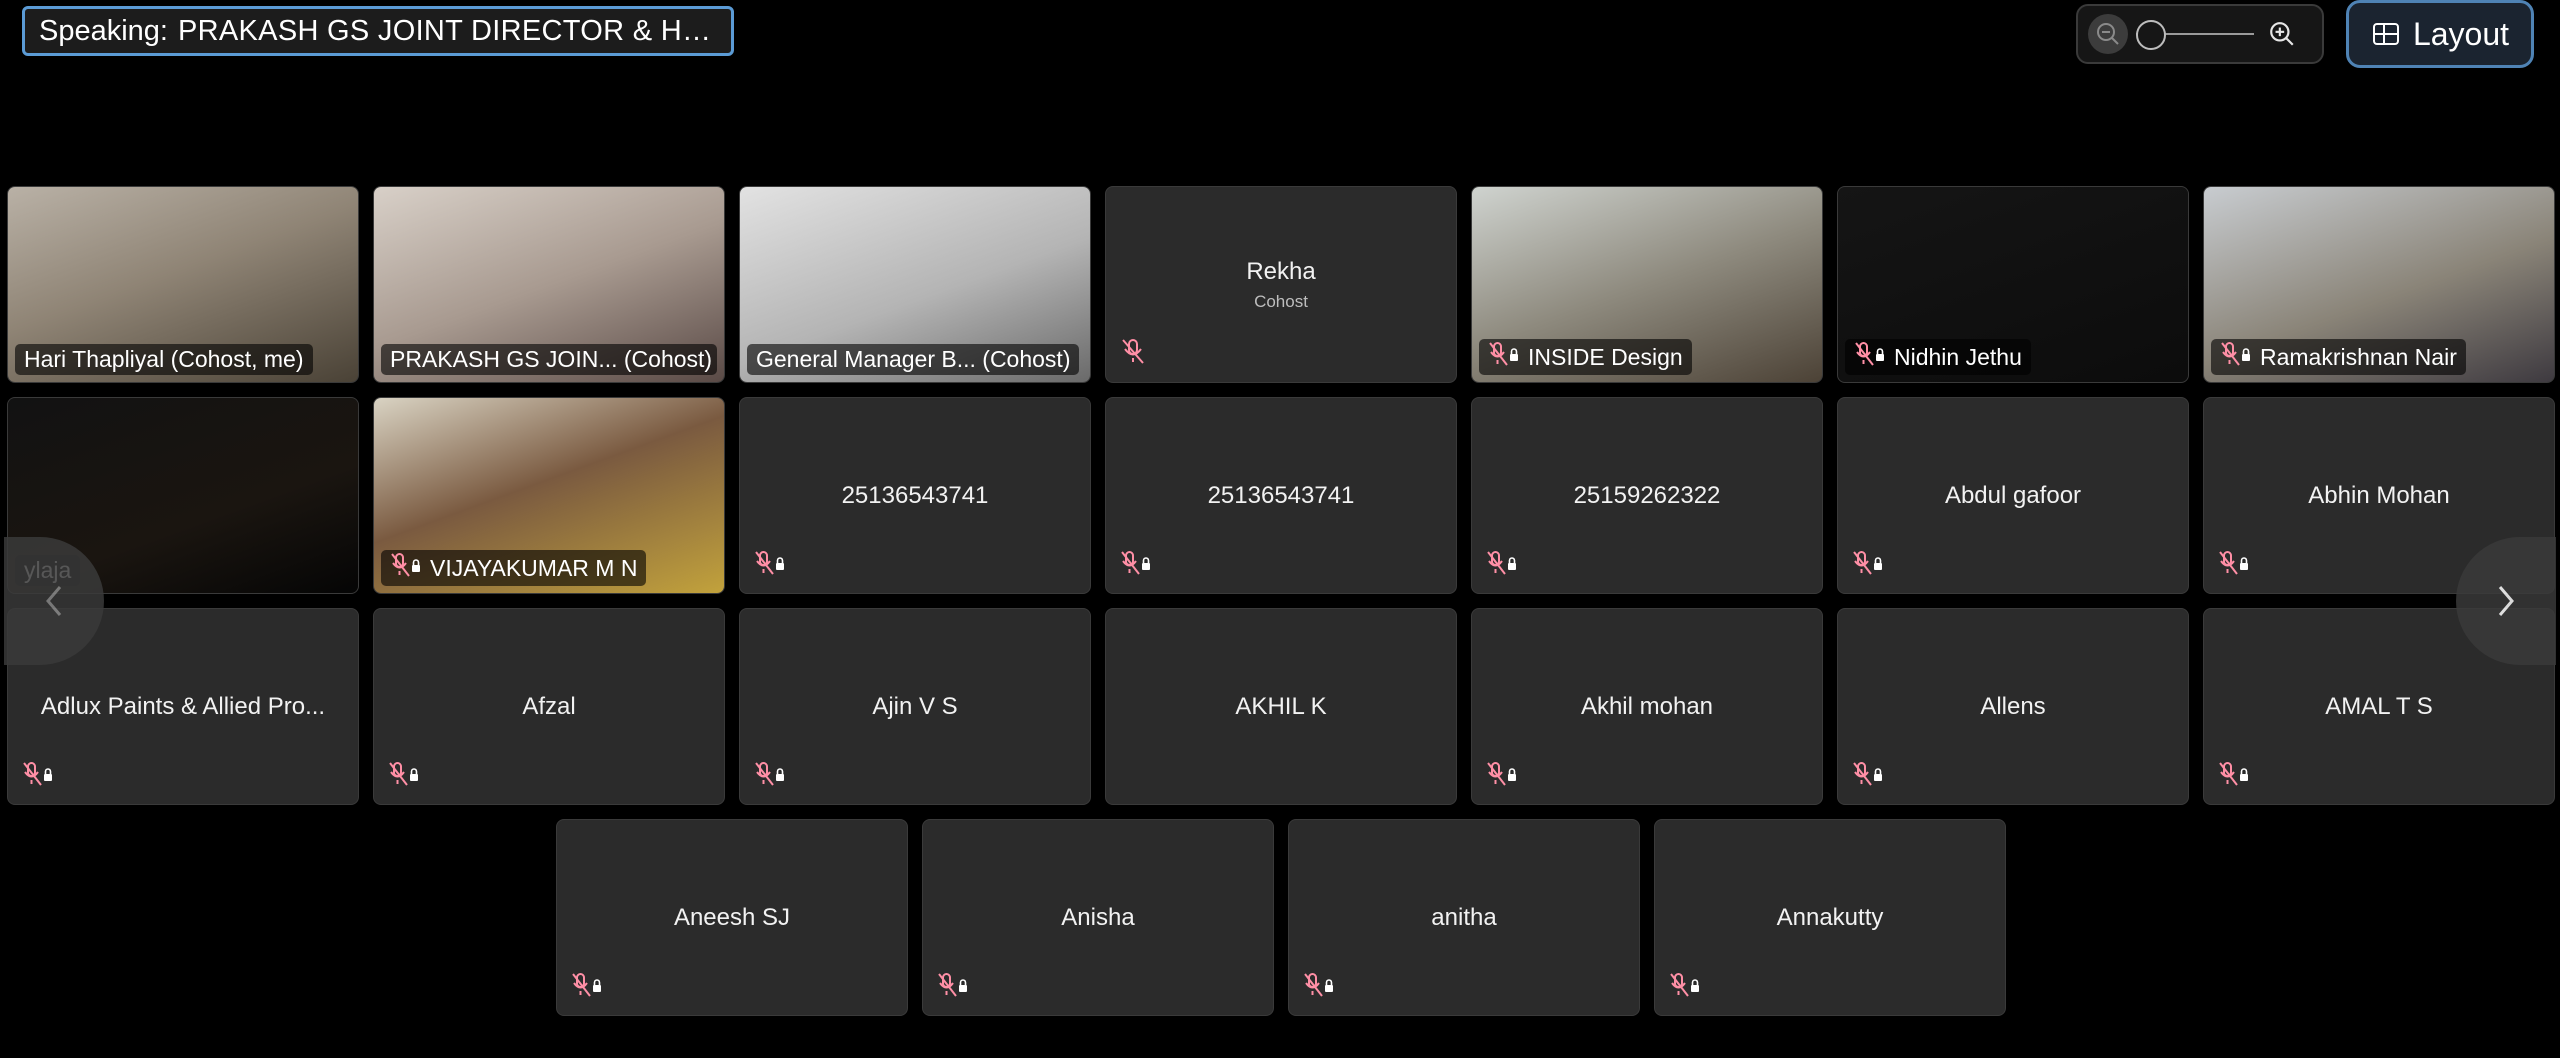 This screenshot has width=2560, height=1058. I want to click on participant-tile: Anisha, so click(1098, 917).